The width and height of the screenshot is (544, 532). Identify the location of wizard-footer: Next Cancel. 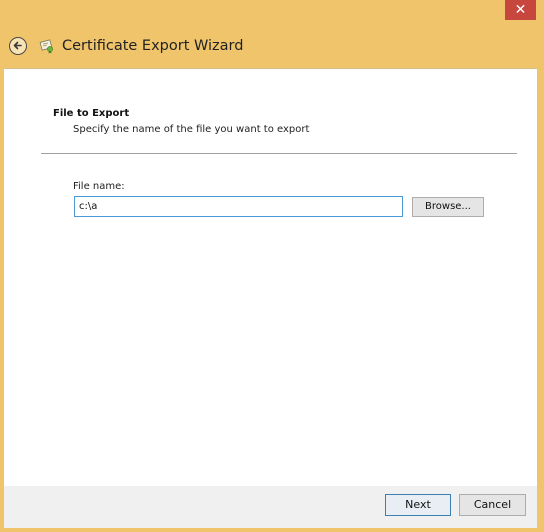
(270, 507).